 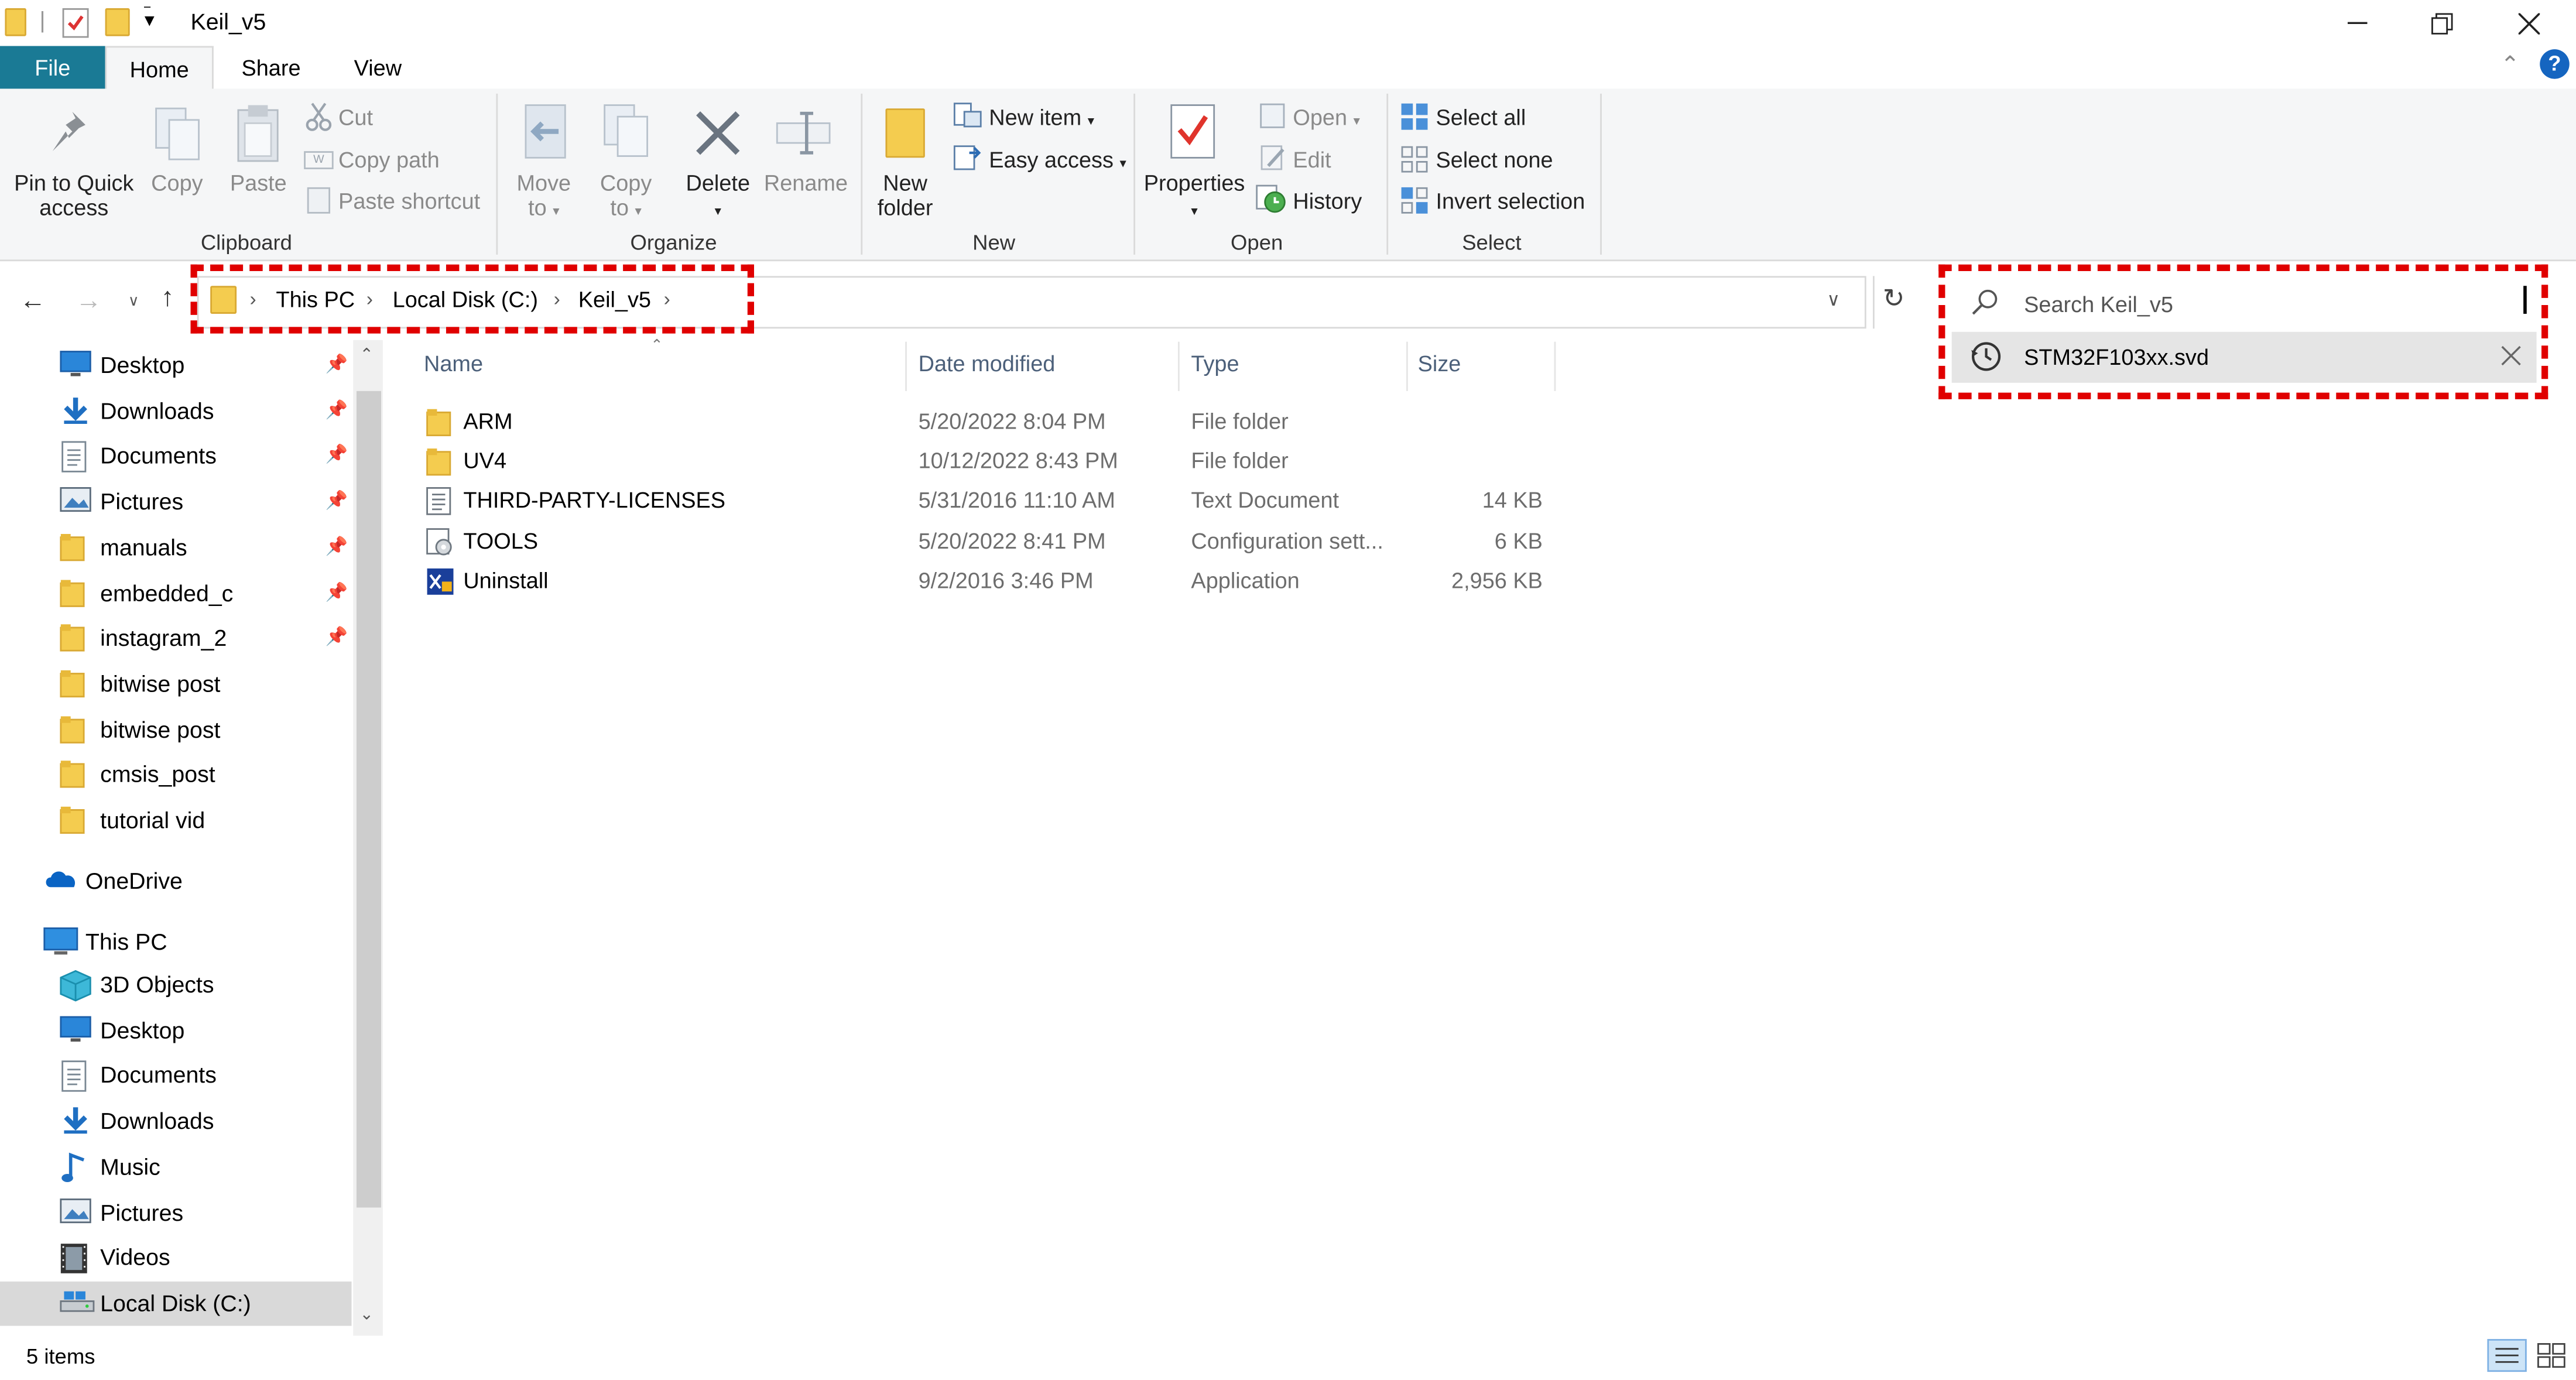 What do you see at coordinates (75, 500) in the screenshot?
I see `pictures-icon` at bounding box center [75, 500].